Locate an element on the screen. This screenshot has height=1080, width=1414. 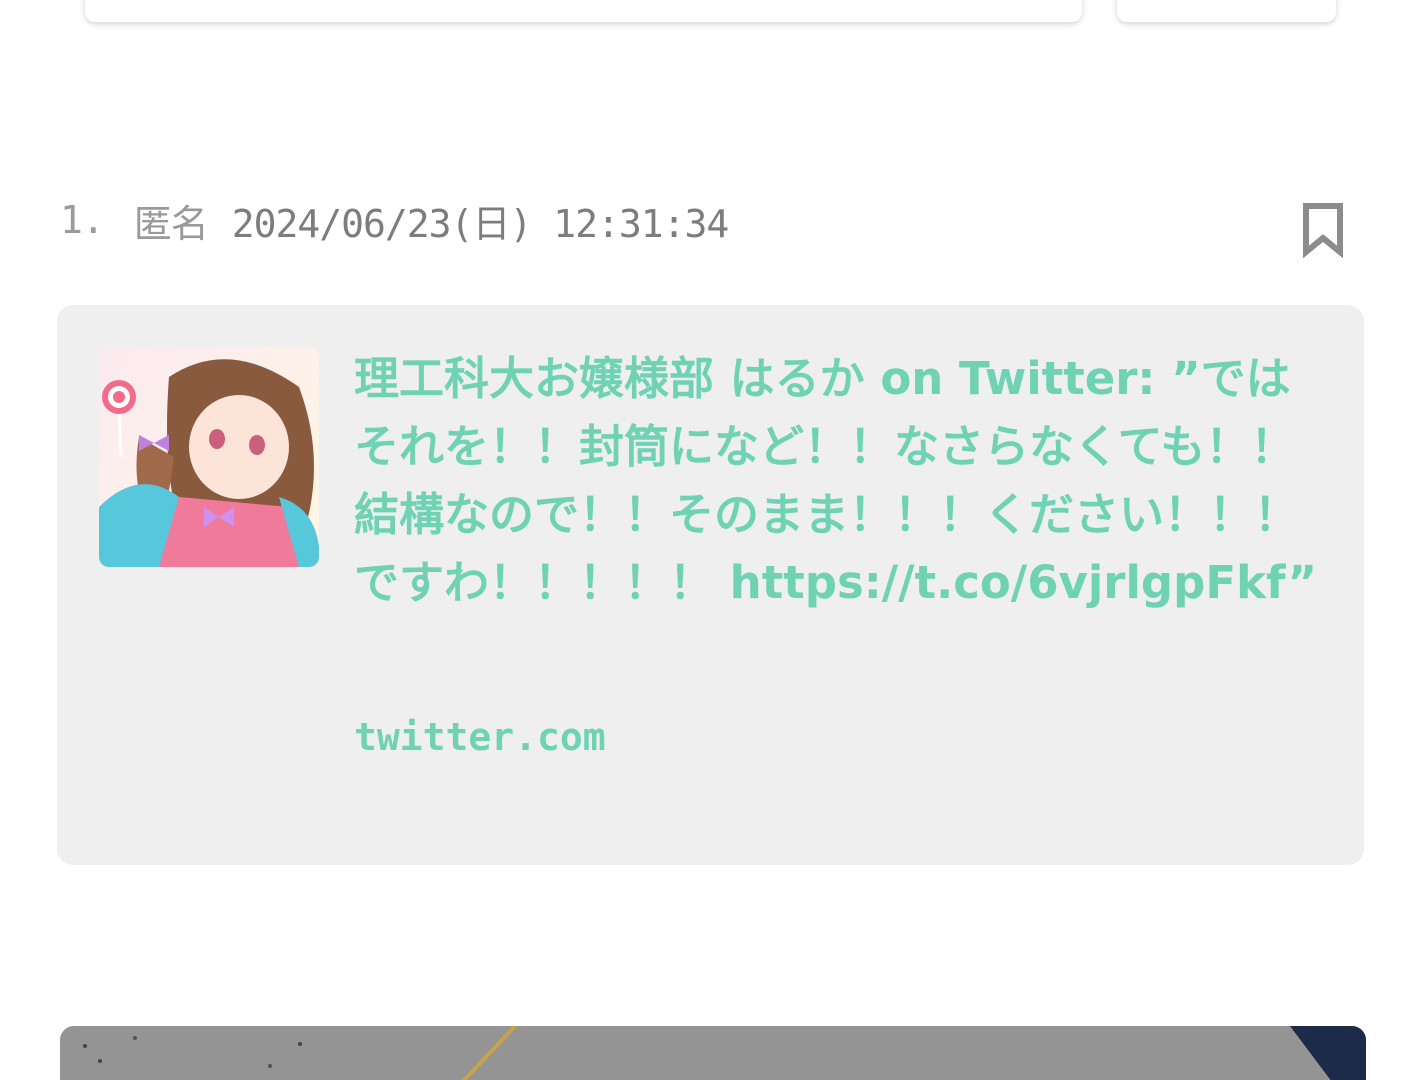
comment-datetime: 2024/06/23(日) 12:31:34 is located at coordinates (480, 223).